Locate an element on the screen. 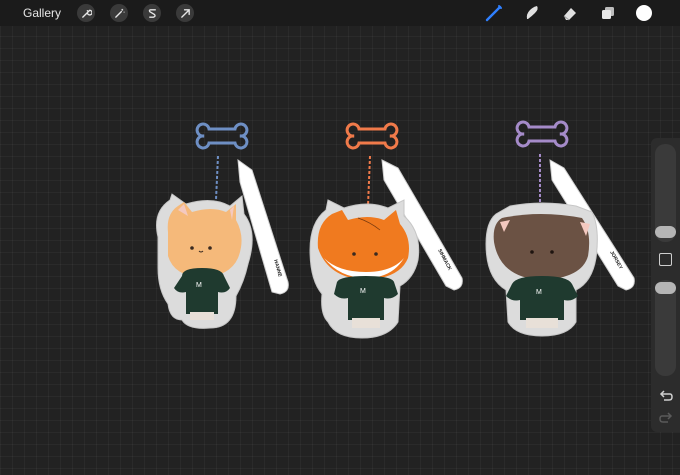 The image size is (680, 475). transform-arrow-icon is located at coordinates (185, 13).